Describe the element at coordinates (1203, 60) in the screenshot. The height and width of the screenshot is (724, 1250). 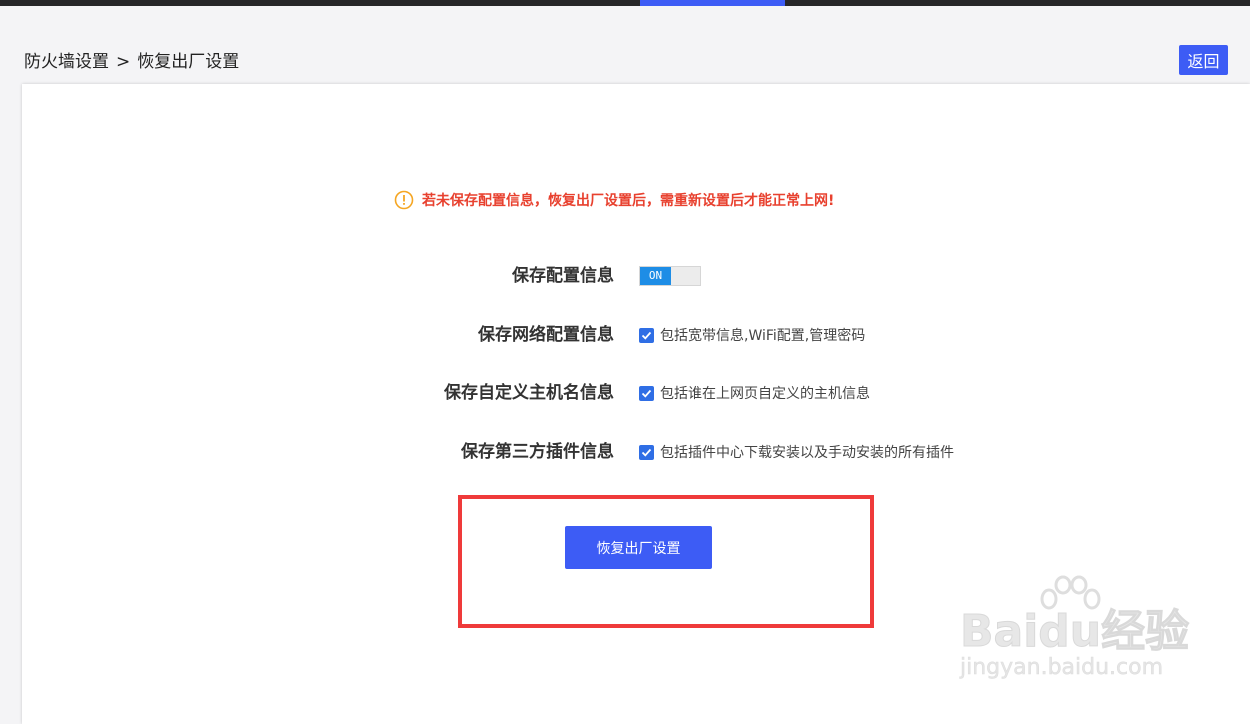
I see `back-button: 返回` at that location.